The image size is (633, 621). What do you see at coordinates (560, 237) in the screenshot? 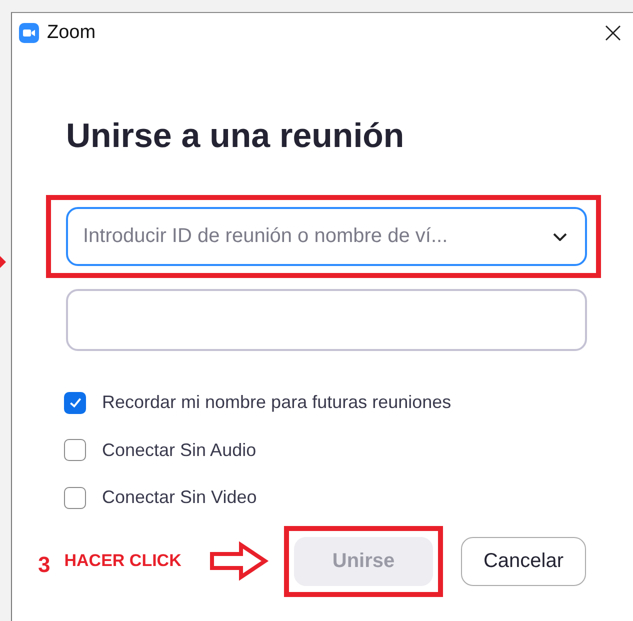
I see `chevron-down-icon` at bounding box center [560, 237].